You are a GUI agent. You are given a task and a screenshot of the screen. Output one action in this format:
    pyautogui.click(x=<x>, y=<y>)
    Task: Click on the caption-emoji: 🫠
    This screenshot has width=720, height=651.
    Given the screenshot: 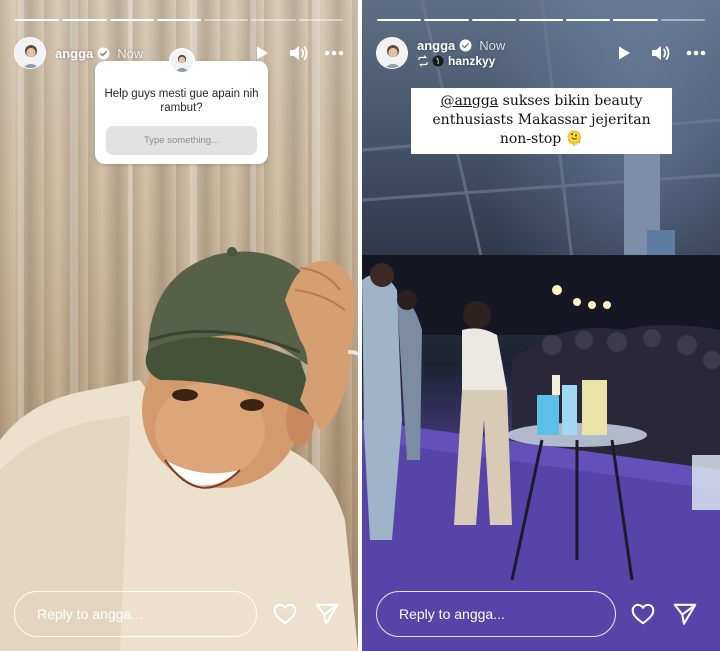 What is the action you would take?
    pyautogui.click(x=574, y=139)
    